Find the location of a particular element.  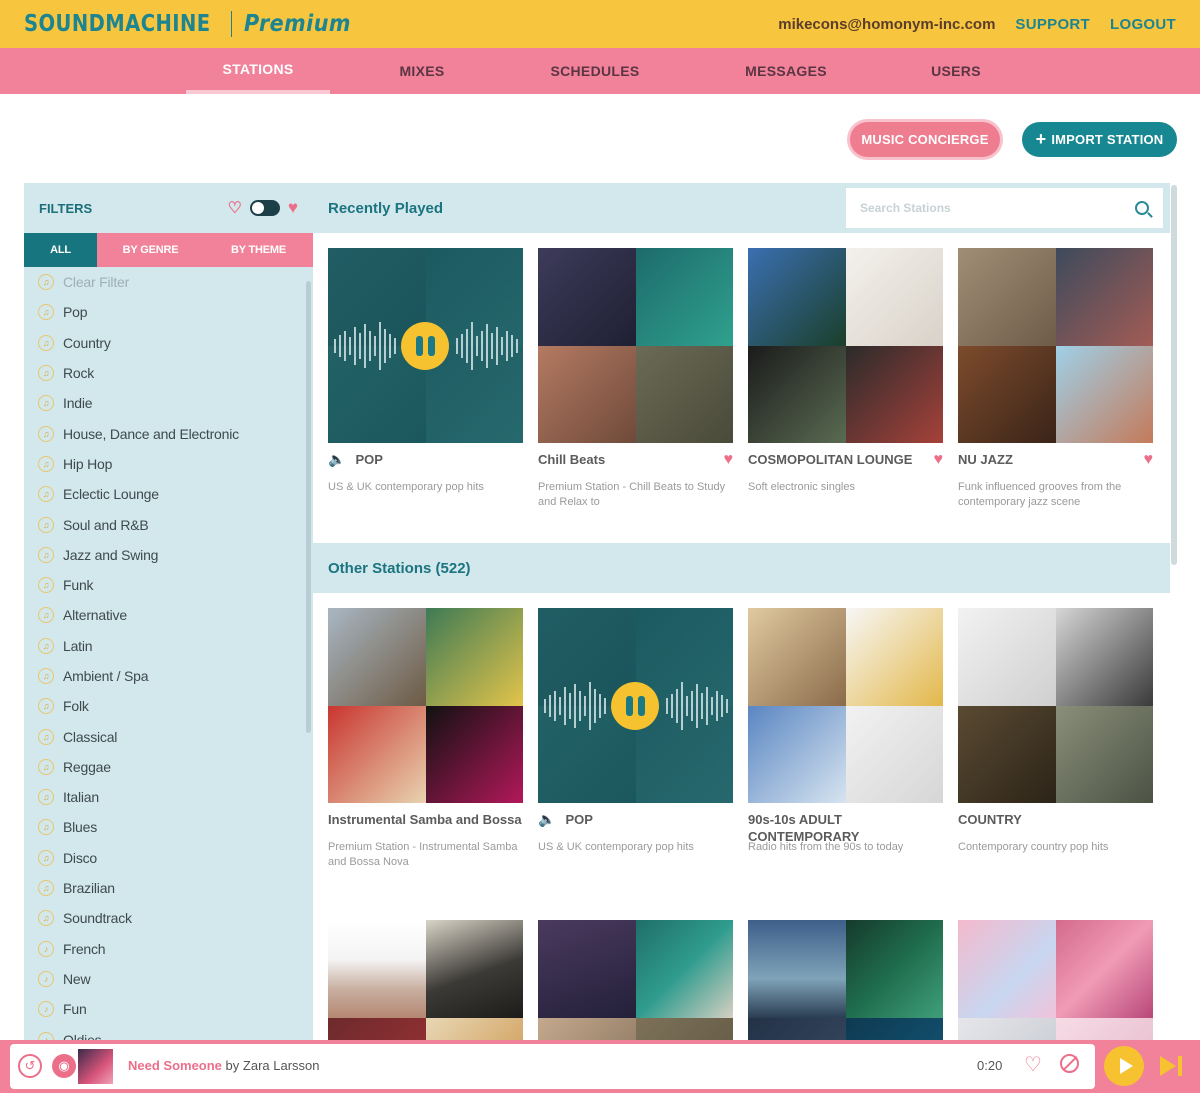

genre-item: ♫ Rock is located at coordinates (168, 373).